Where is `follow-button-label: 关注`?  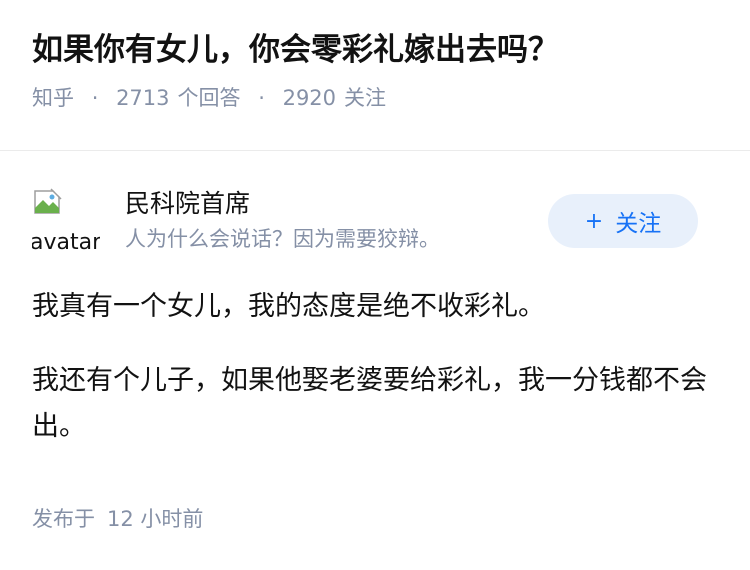
follow-button-label: 关注 is located at coordinates (638, 224).